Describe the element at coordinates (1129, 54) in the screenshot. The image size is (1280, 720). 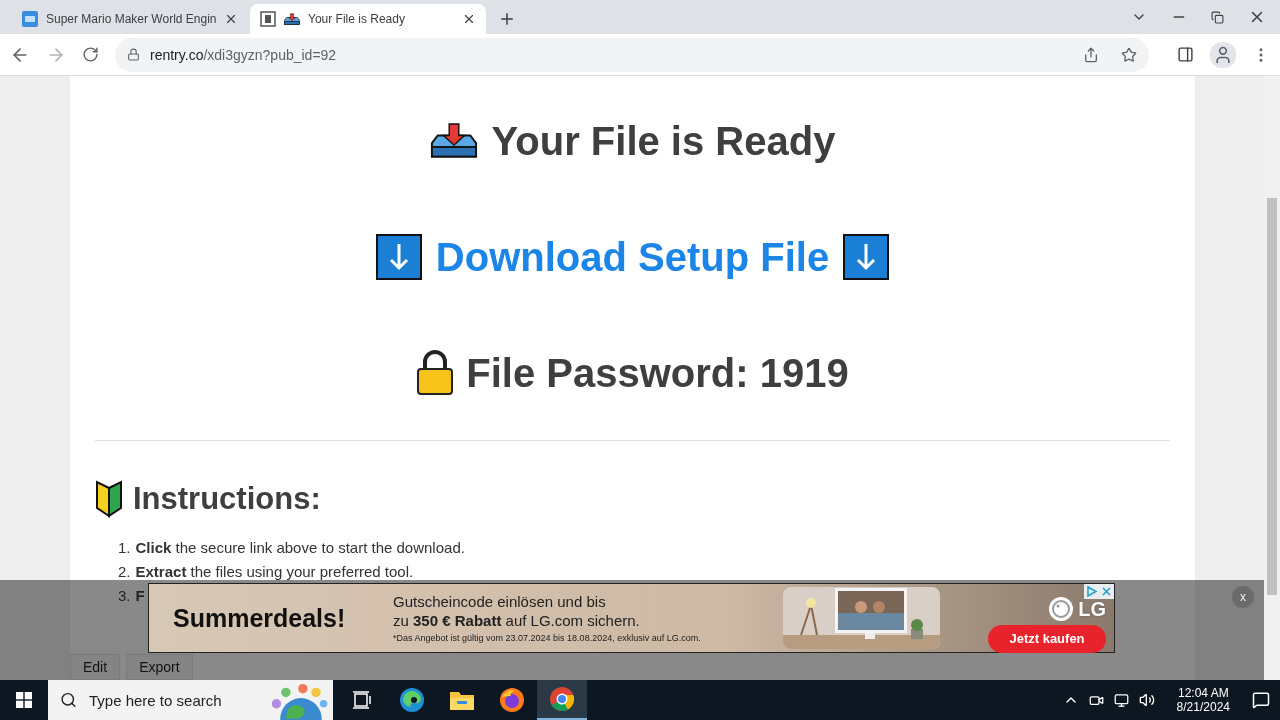
I see `bookmark-star-icon` at that location.